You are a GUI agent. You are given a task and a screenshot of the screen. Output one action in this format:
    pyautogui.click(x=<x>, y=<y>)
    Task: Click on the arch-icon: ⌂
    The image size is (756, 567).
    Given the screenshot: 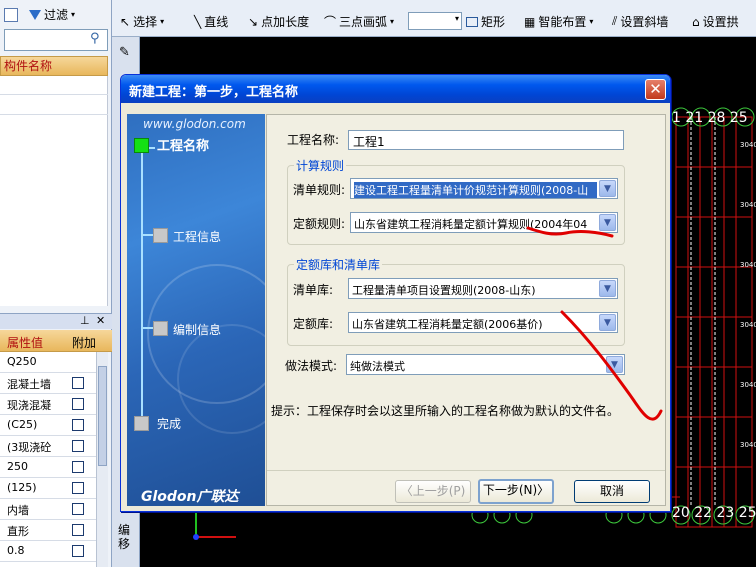 What is the action you would take?
    pyautogui.click(x=696, y=21)
    